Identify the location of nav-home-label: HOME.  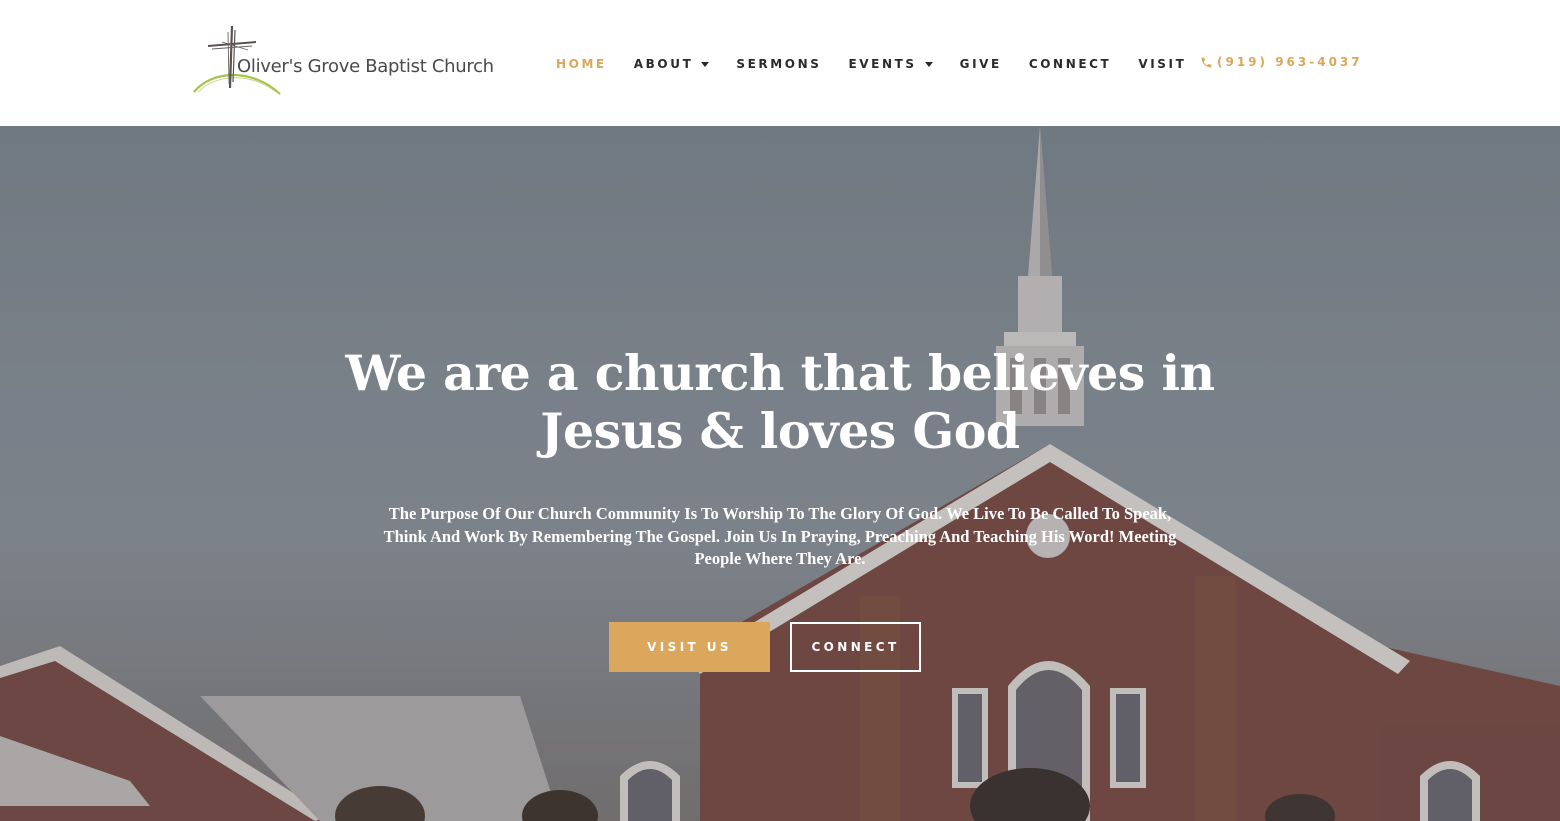
(581, 64).